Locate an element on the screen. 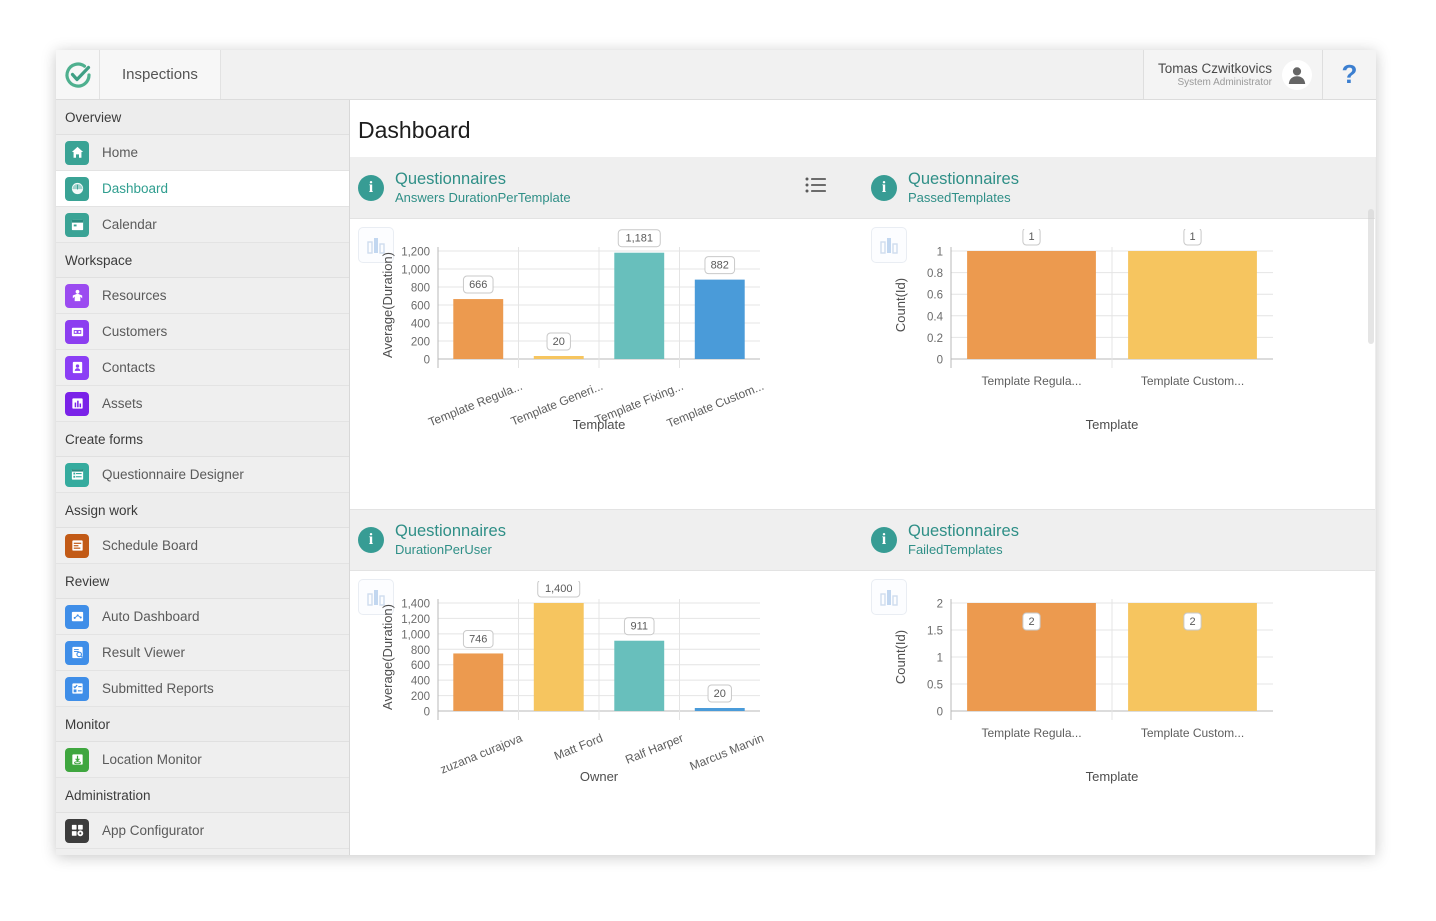 The height and width of the screenshot is (921, 1436). sidebar-item-assets: Assets is located at coordinates (202, 404).